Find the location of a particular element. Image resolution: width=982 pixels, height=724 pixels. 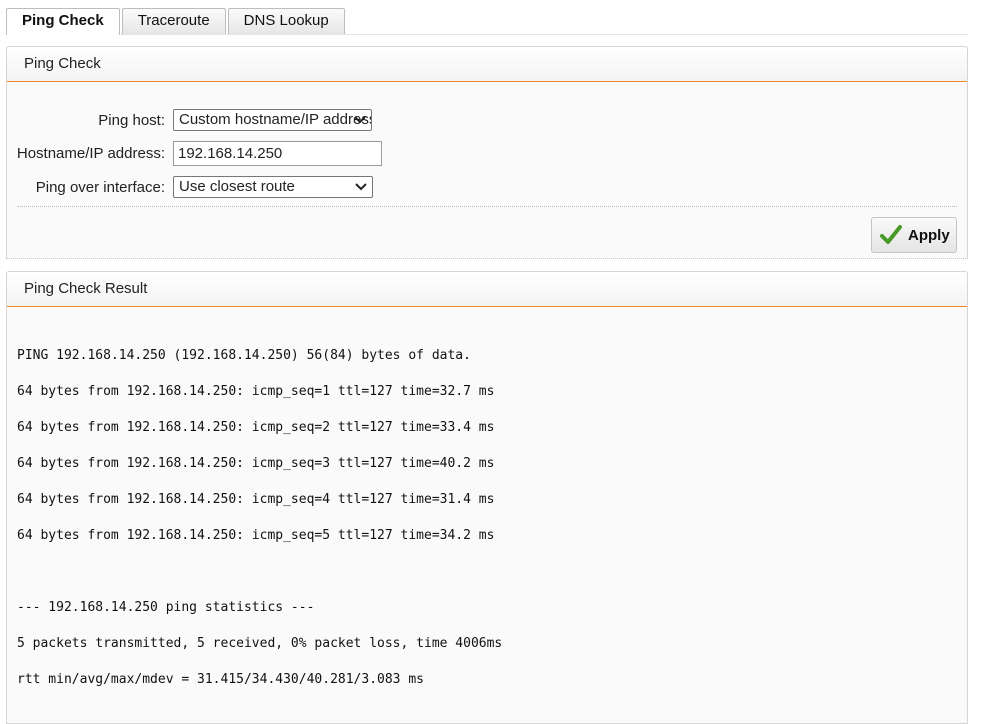

interface-label: Ping over interface: is located at coordinates (100, 187).